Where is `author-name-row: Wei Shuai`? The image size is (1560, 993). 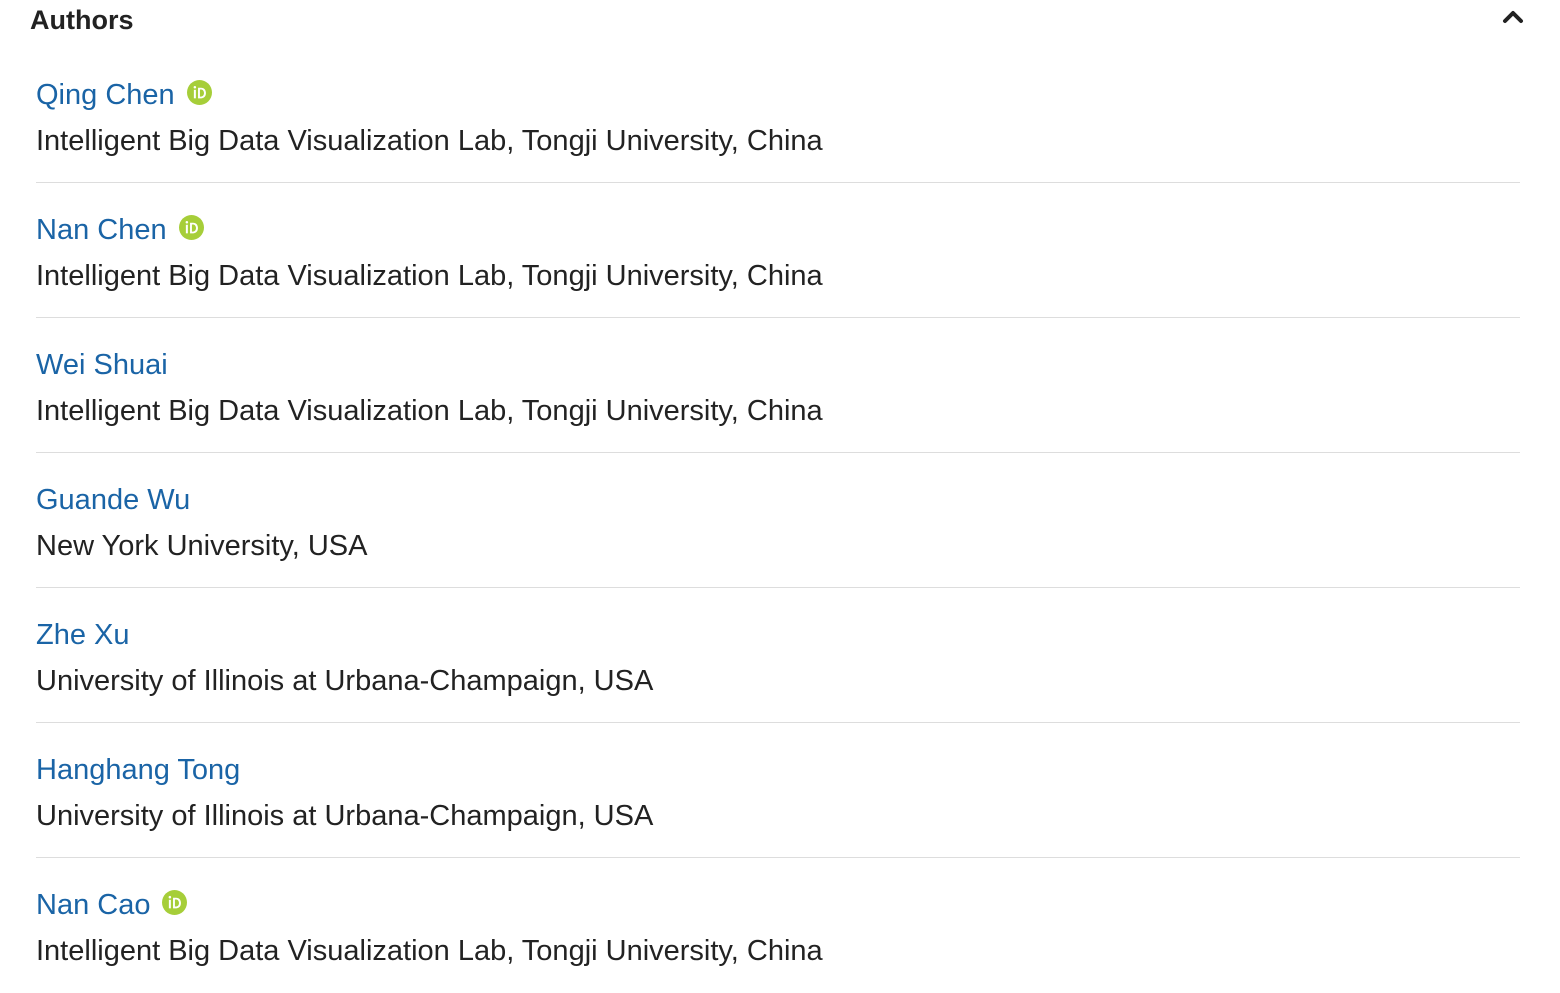
author-name-row: Wei Shuai is located at coordinates (102, 365).